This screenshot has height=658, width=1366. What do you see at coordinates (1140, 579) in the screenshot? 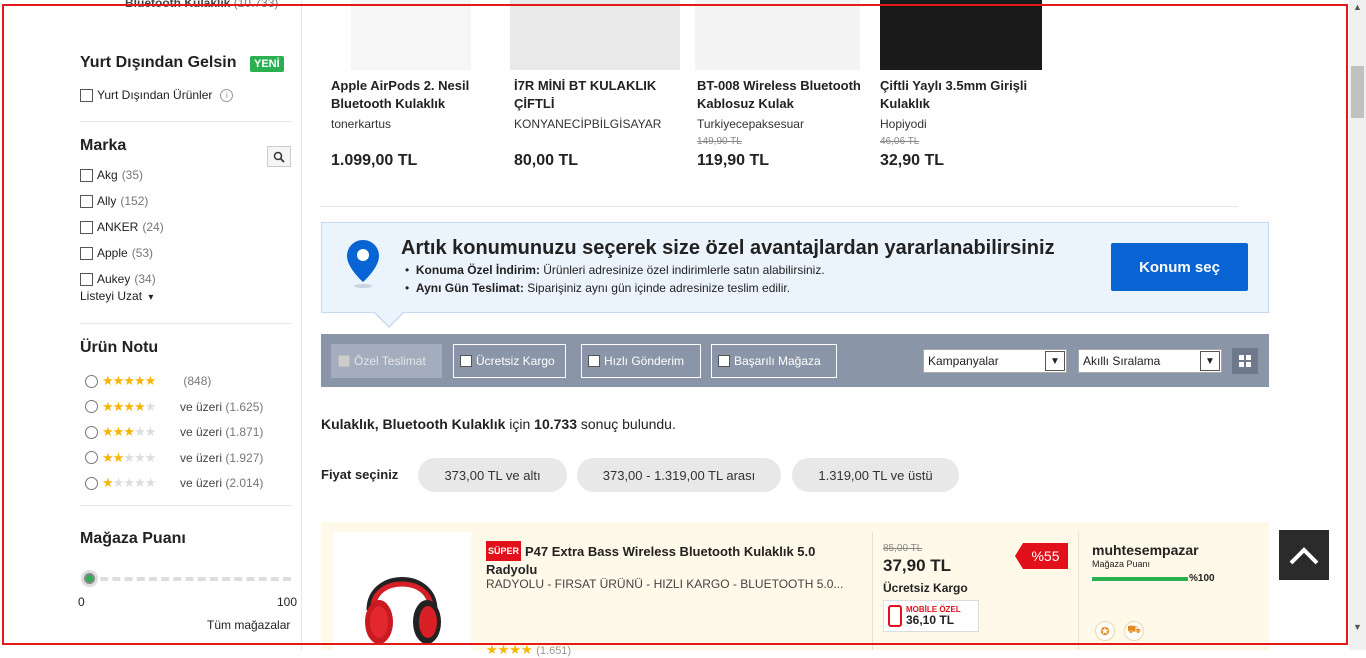
I see `store-score-bar` at bounding box center [1140, 579].